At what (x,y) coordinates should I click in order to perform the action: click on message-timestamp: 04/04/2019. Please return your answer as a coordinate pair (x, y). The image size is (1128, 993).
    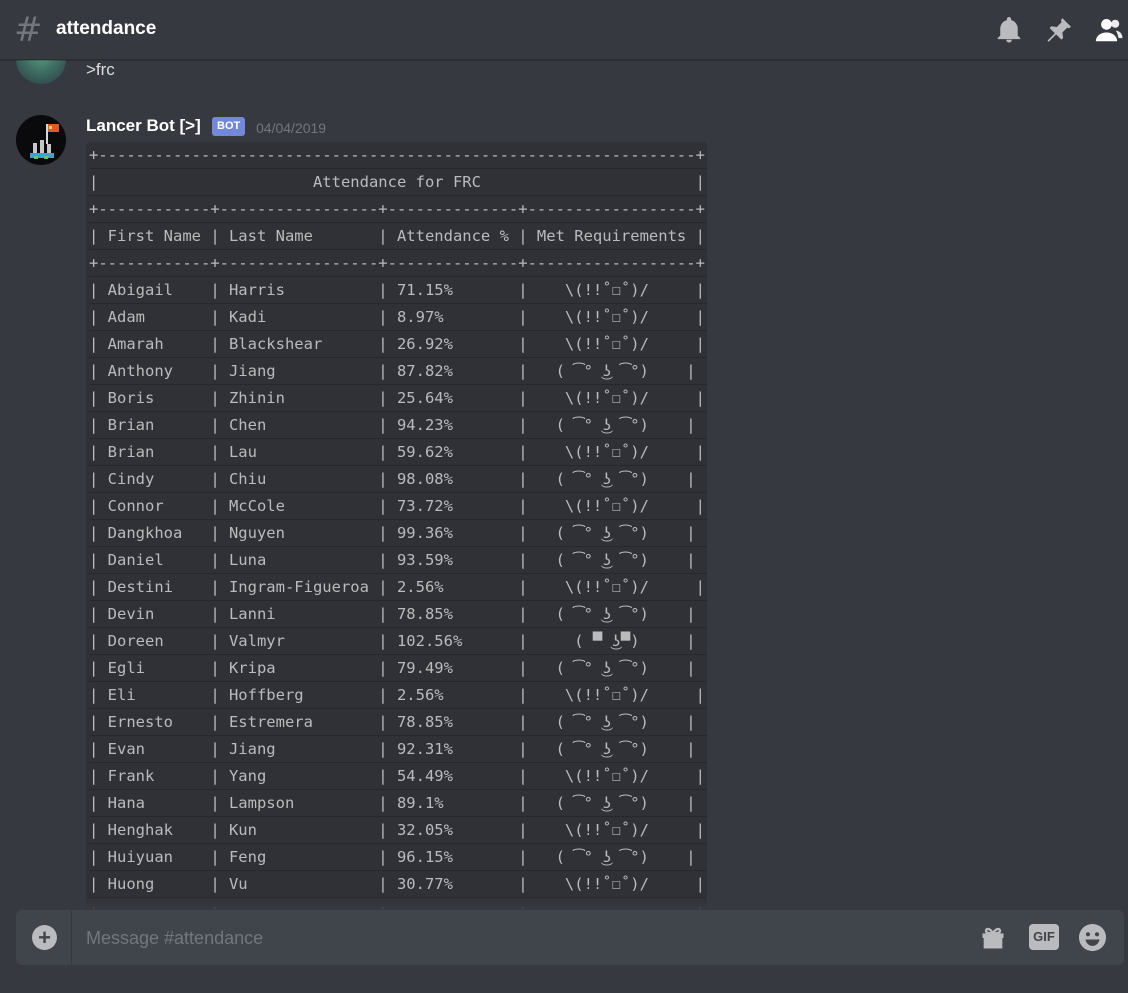
    Looking at the image, I should click on (291, 128).